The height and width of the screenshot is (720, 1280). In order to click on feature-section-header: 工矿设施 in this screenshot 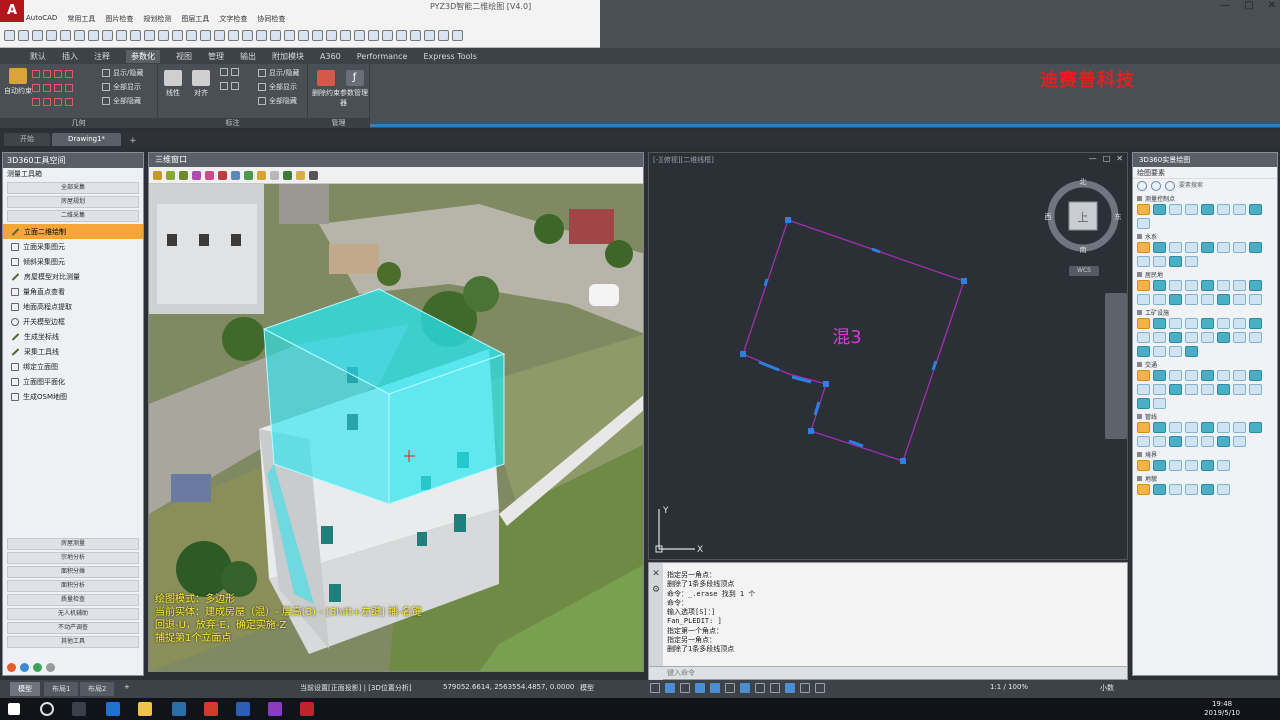, I will do `click(1205, 313)`.